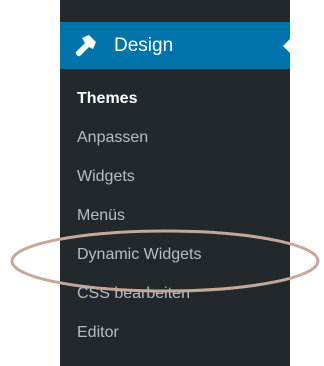  I want to click on design-menu-header: Design, so click(176, 45).